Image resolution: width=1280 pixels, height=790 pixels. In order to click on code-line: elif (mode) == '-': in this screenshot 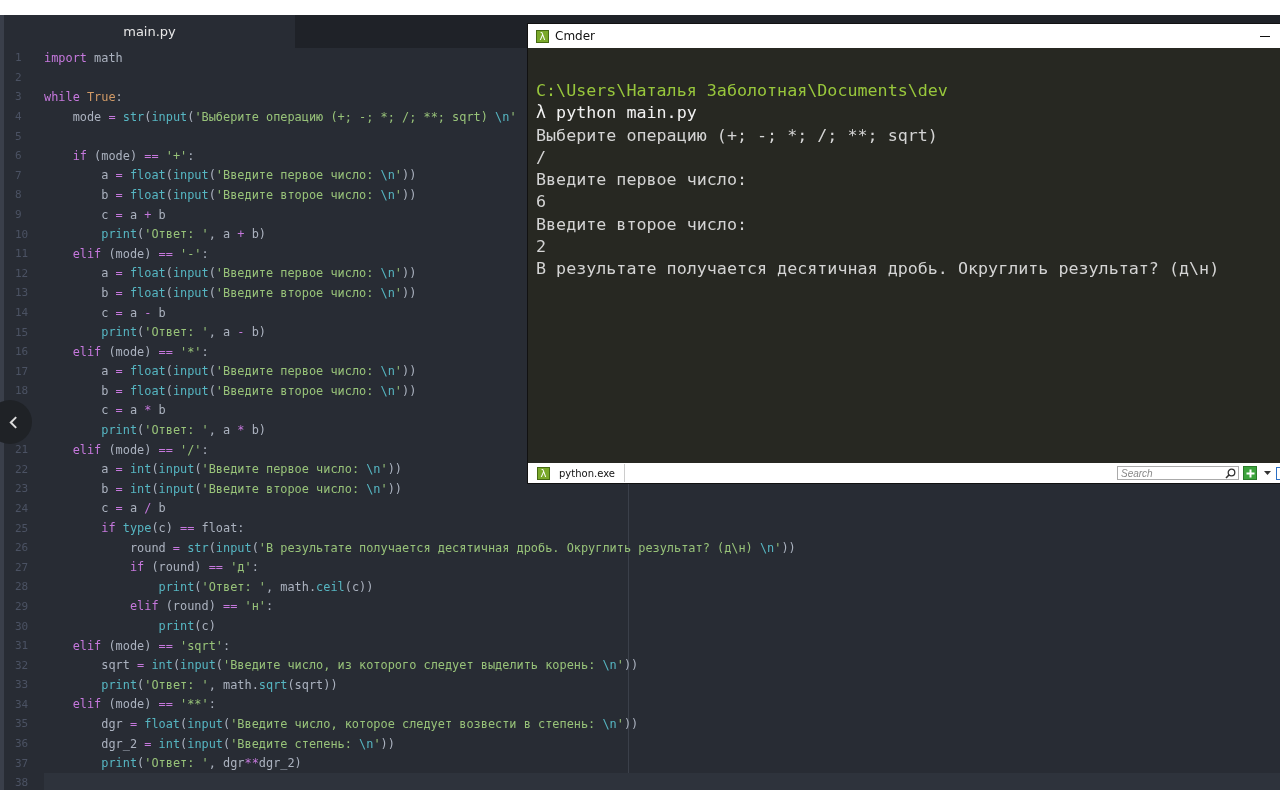, I will do `click(140, 253)`.